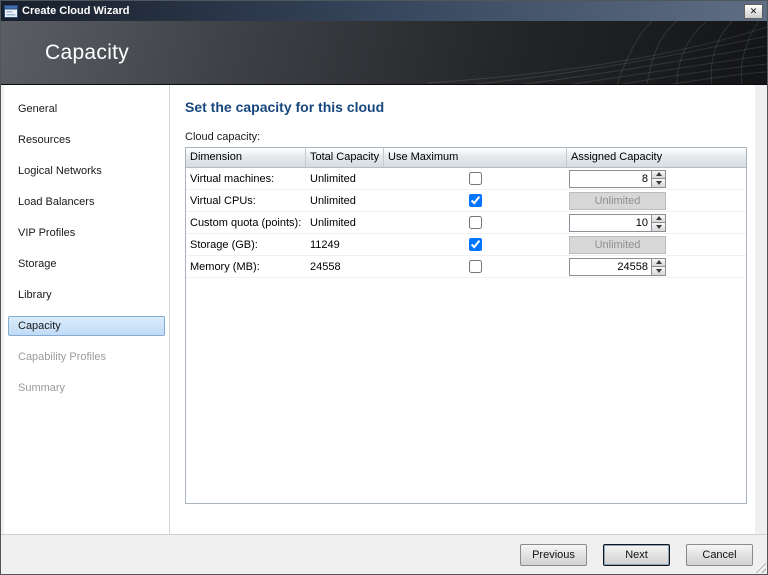 The width and height of the screenshot is (768, 575). I want to click on column-header-total-capacity: Total Capacity, so click(345, 157).